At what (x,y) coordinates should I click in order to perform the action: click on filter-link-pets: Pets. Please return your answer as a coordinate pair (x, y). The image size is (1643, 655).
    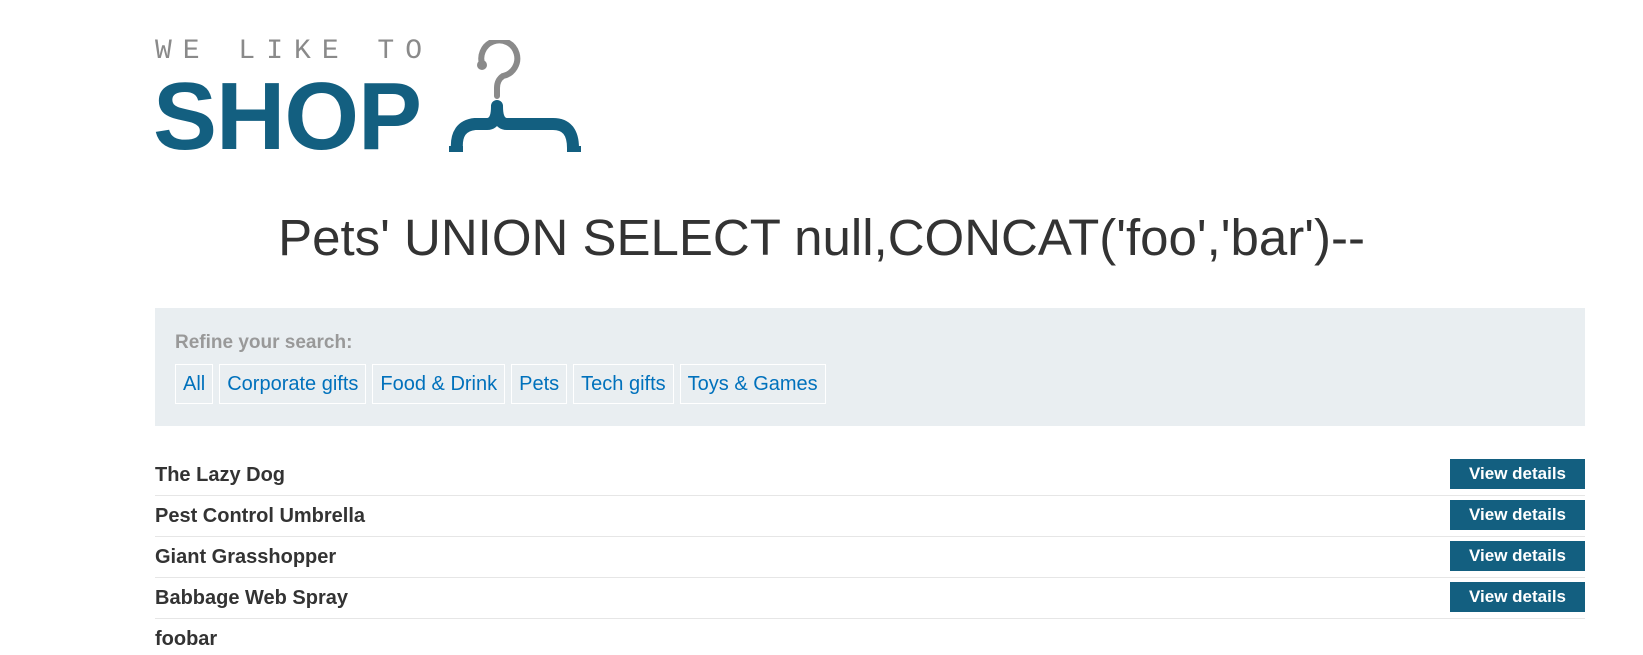
    Looking at the image, I should click on (539, 384).